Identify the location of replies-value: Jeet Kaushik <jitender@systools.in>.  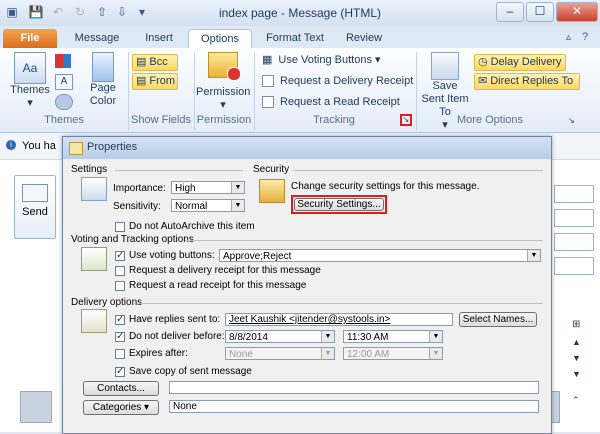
(310, 319).